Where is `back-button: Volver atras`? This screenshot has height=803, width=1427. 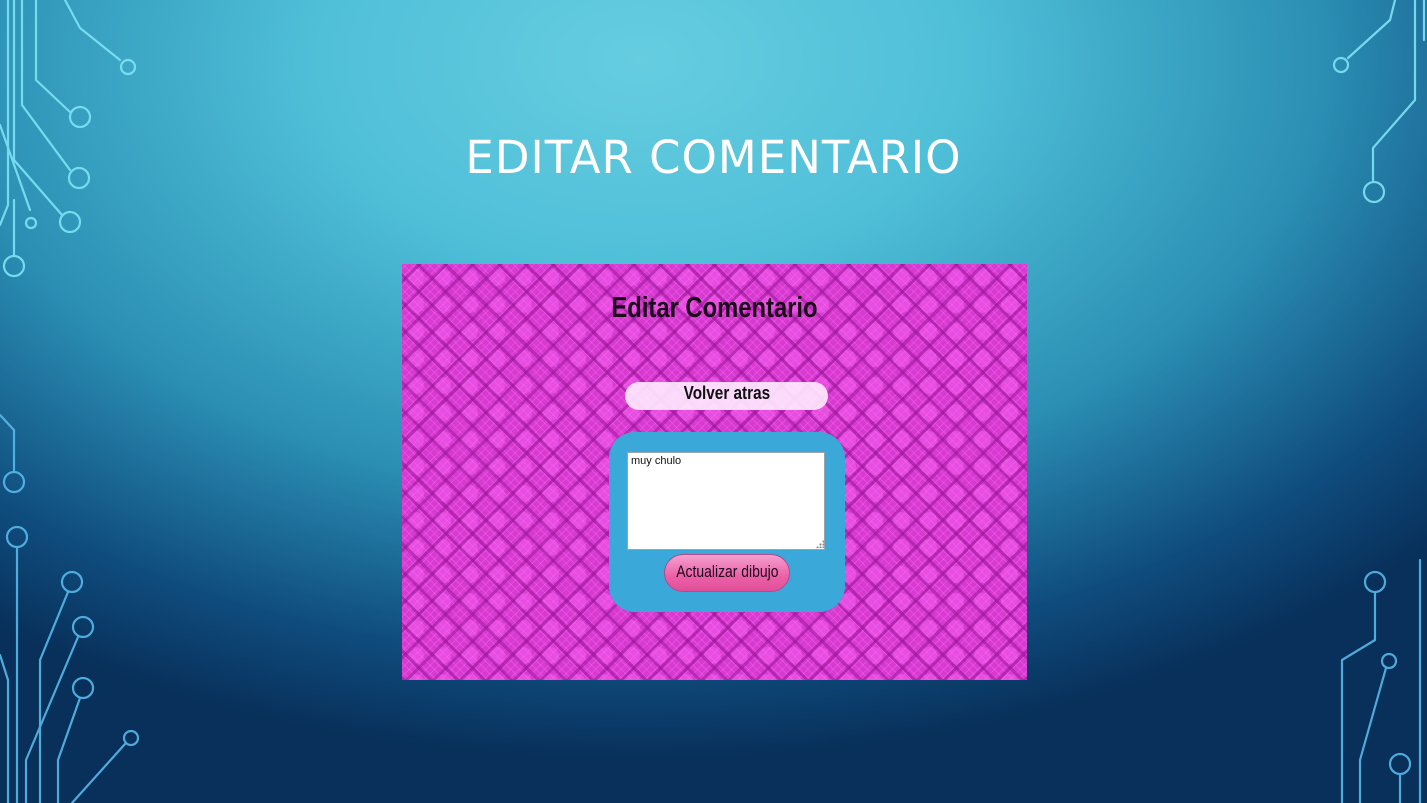
back-button: Volver atras is located at coordinates (726, 396).